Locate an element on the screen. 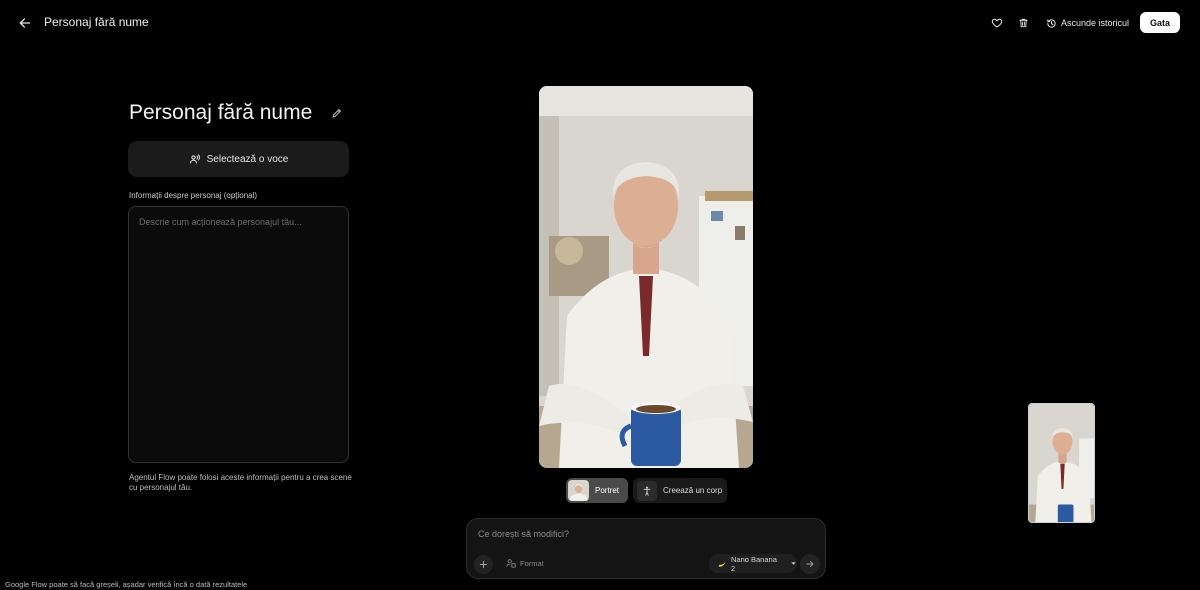 The height and width of the screenshot is (590, 1200). character-info-label: Informații despre personaj (opțional) is located at coordinates (193, 195).